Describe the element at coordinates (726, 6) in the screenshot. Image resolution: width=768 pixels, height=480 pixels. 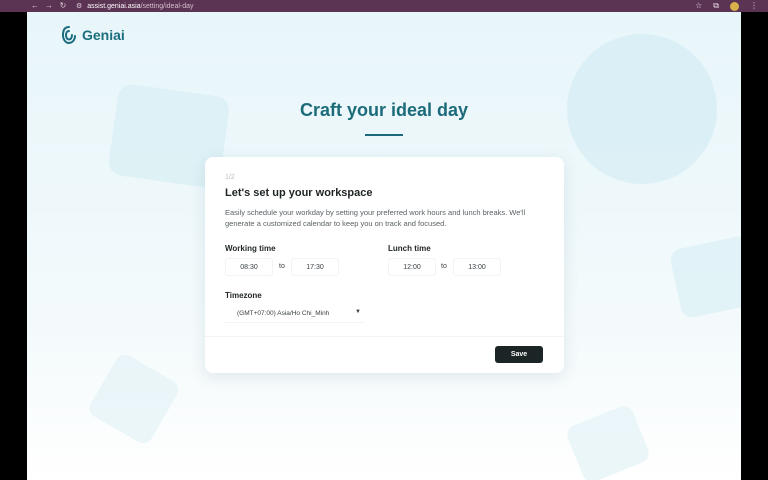
I see `browser-actions: ☆ ⧉ ⋮` at that location.